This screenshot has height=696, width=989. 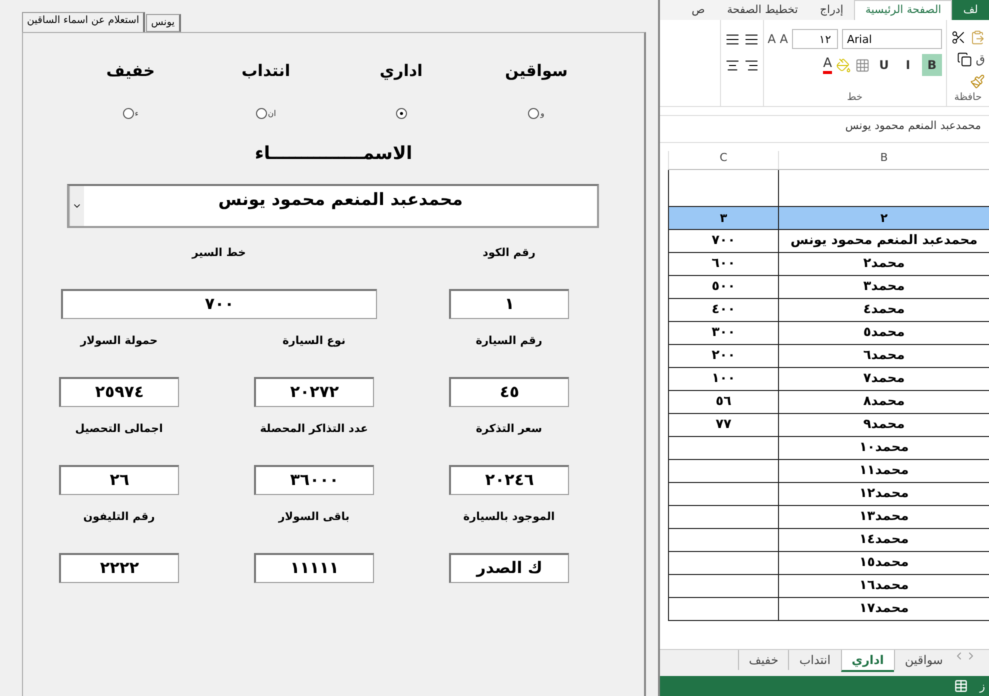 What do you see at coordinates (884, 65) in the screenshot?
I see `font-style-button: U` at bounding box center [884, 65].